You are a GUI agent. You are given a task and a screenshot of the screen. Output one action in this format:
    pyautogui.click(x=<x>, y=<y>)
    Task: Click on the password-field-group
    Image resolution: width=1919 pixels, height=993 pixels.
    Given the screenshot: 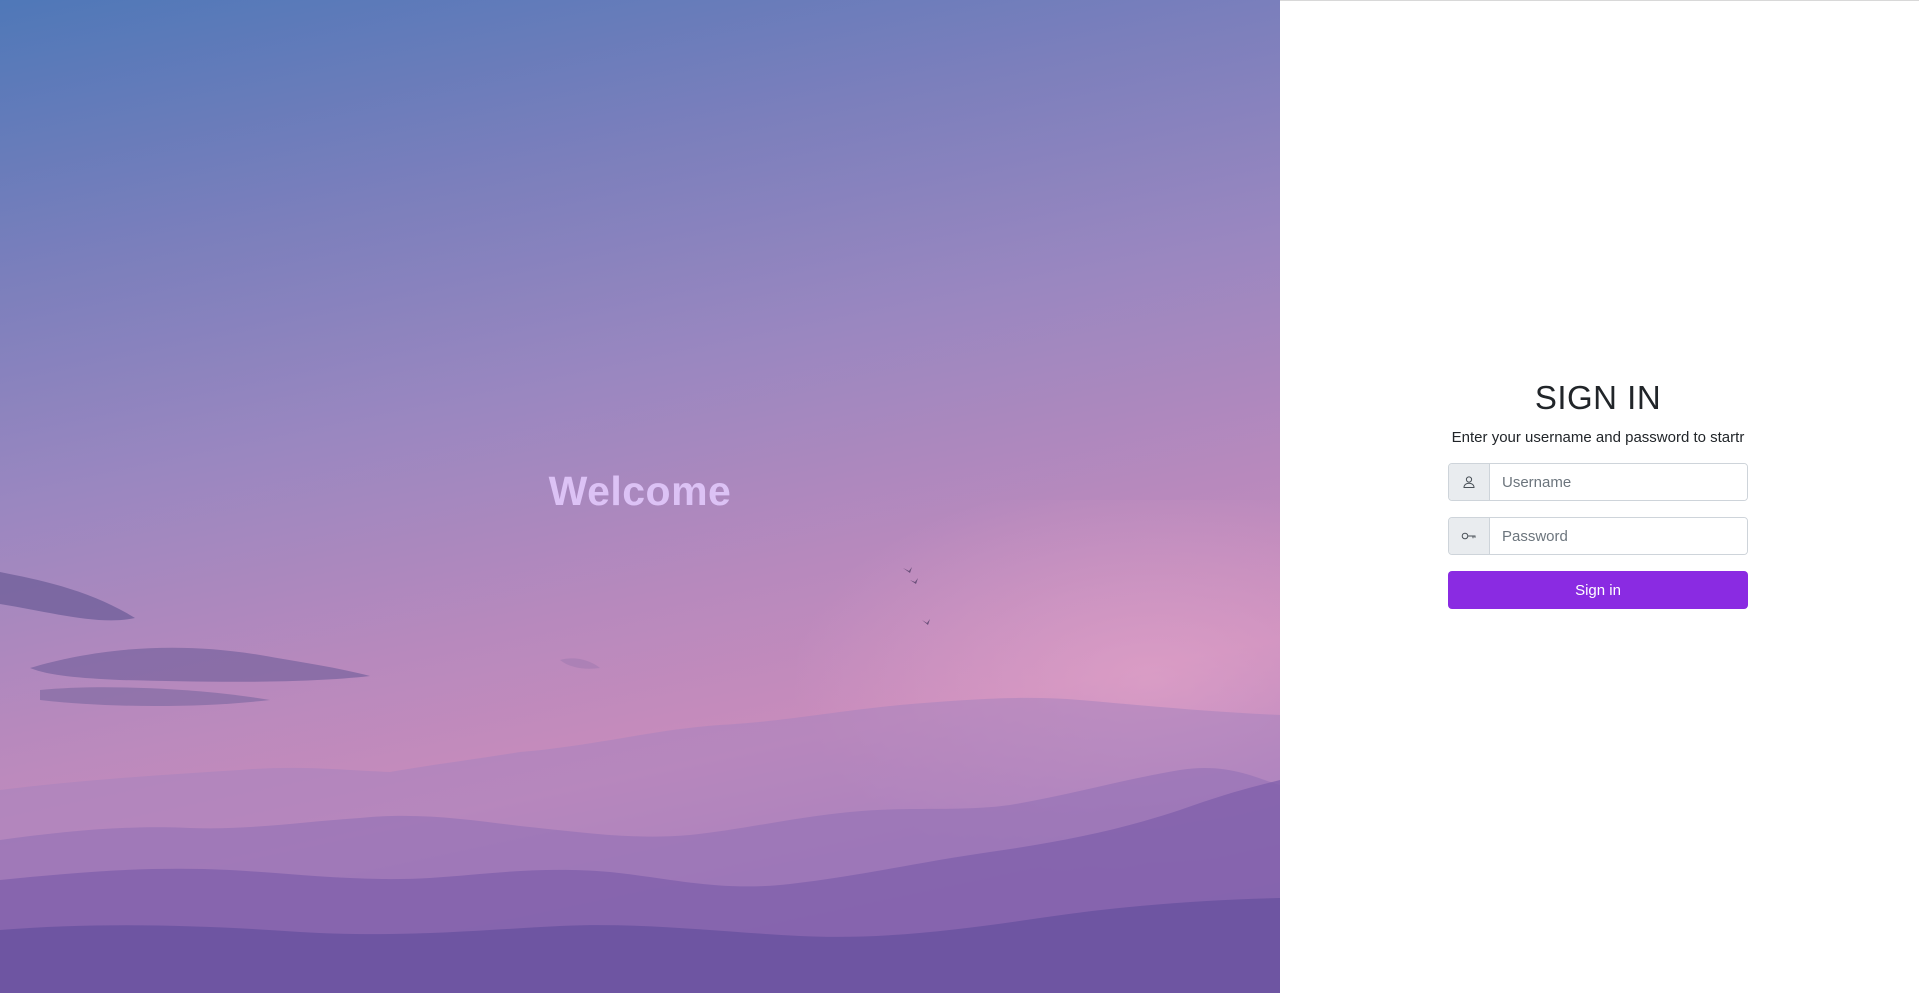 What is the action you would take?
    pyautogui.click(x=1598, y=536)
    